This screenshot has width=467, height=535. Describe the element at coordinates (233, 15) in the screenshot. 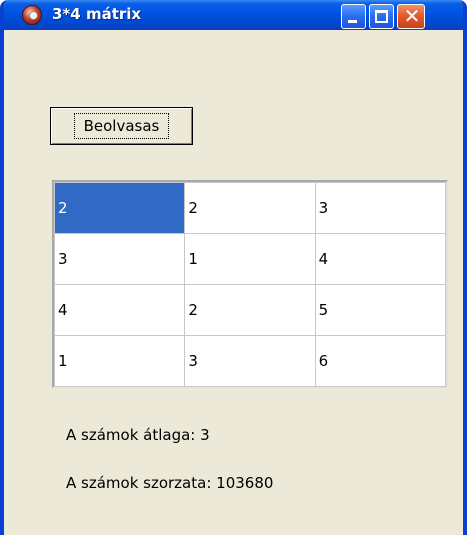

I see `title-bar: 3*4 mátrix ✕` at that location.